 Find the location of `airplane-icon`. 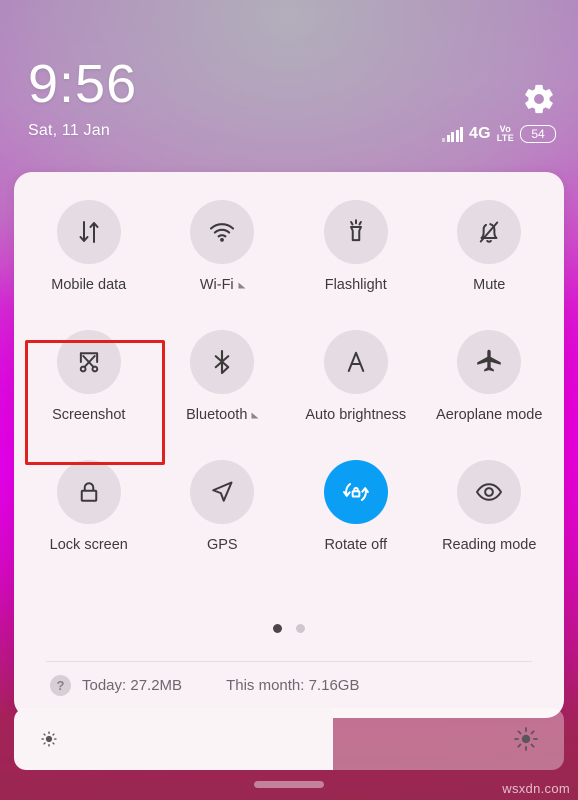

airplane-icon is located at coordinates (489, 360).